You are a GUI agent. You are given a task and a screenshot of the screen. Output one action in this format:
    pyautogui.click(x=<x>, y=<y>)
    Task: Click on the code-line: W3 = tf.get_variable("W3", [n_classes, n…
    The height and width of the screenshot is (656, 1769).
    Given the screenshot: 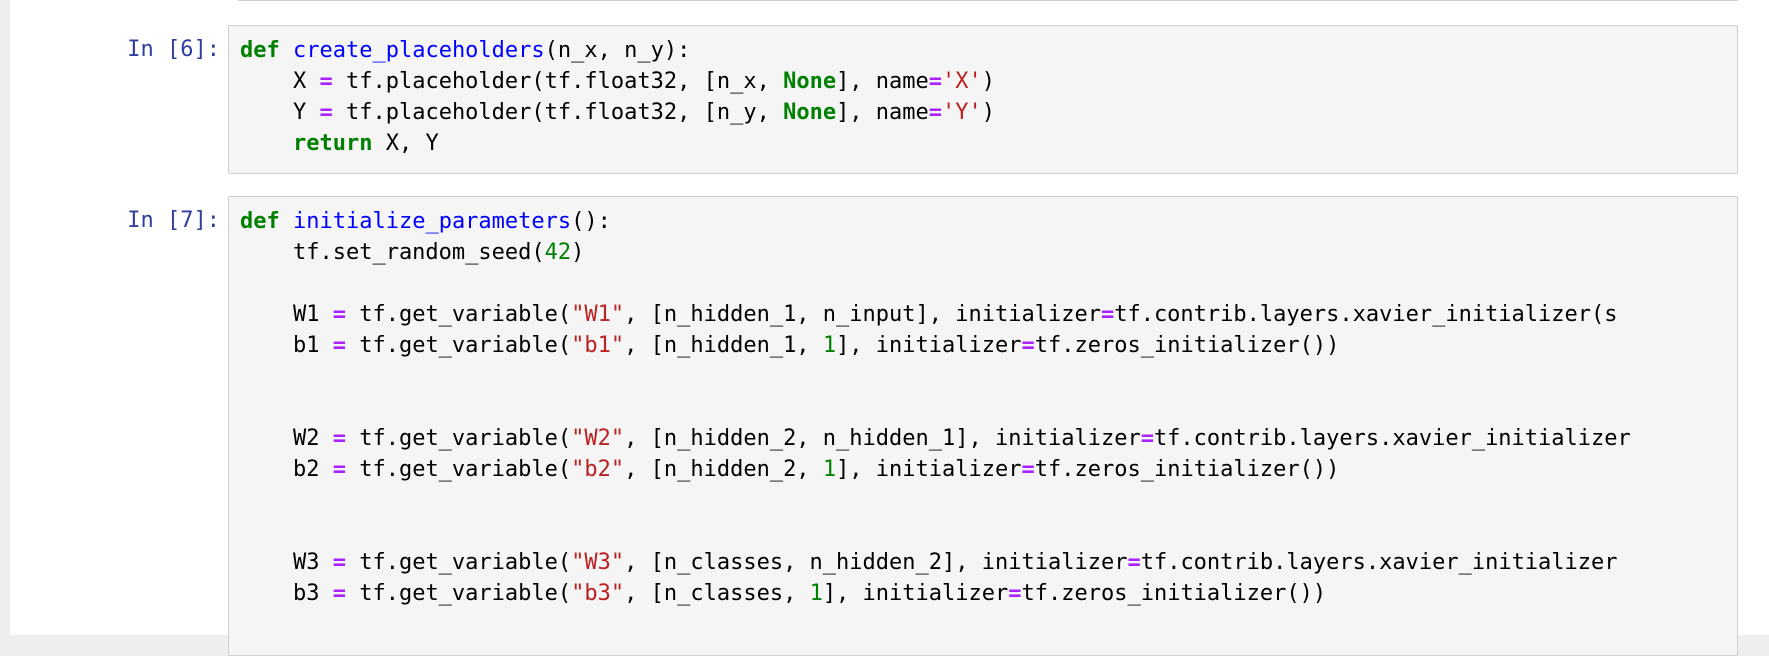 What is the action you would take?
    pyautogui.click(x=988, y=562)
    